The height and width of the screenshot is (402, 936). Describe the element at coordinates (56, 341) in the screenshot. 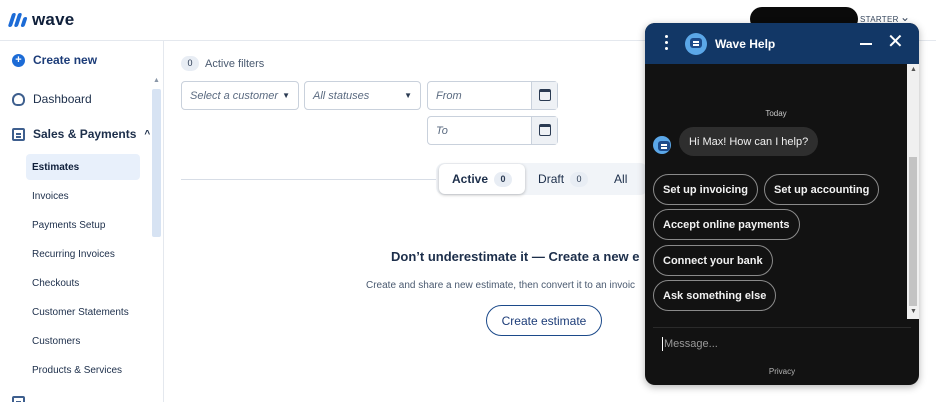

I see `sidebar-item-label: Customers` at that location.